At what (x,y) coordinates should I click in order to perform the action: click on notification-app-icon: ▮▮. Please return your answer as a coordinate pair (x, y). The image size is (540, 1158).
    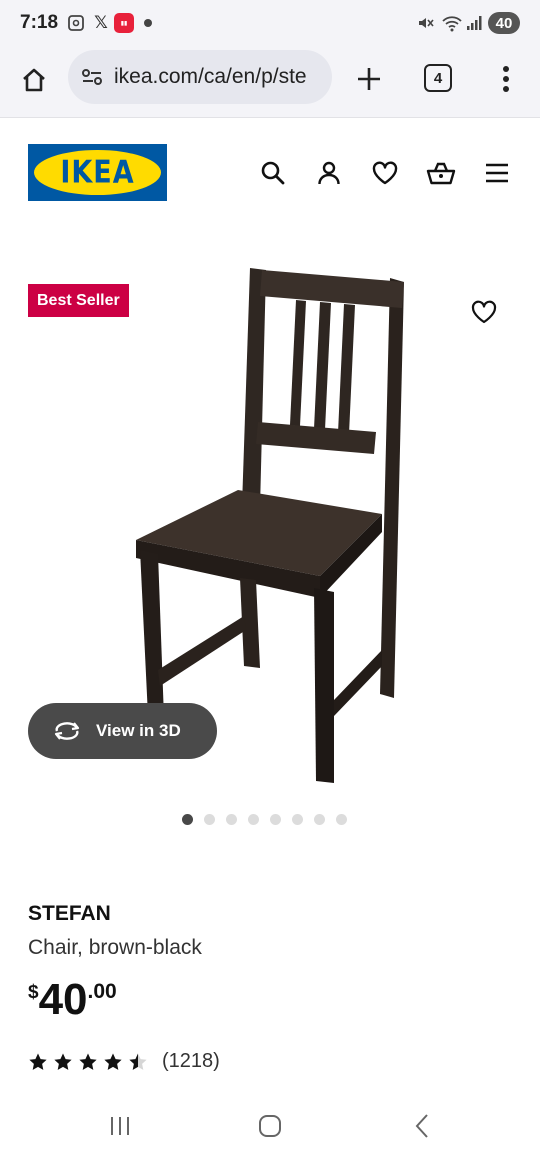
    Looking at the image, I should click on (124, 23).